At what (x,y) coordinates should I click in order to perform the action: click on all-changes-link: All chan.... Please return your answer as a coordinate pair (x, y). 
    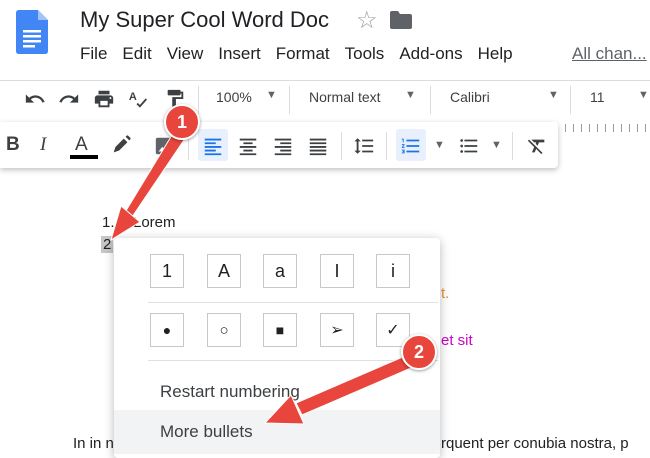
    Looking at the image, I should click on (609, 54).